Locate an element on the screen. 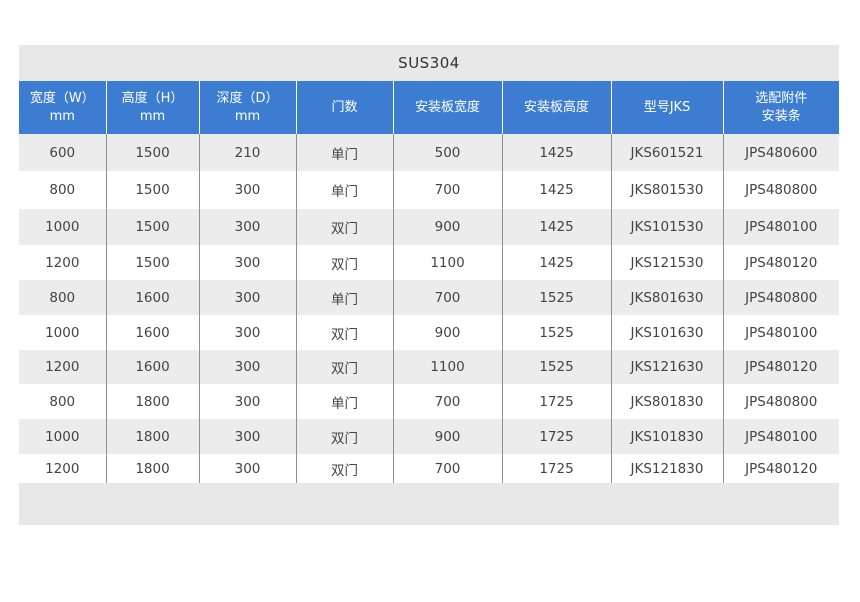 This screenshot has width=860, height=602. table-row: 1000 1600 300 双门 900 1525 JKS101630 JPS480100 is located at coordinates (429, 332).